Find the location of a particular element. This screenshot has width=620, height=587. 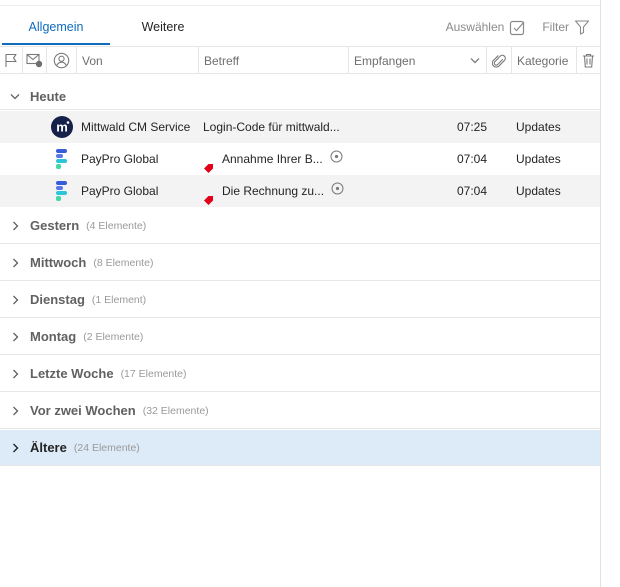

column-empfangen: Empfangen is located at coordinates (418, 60).